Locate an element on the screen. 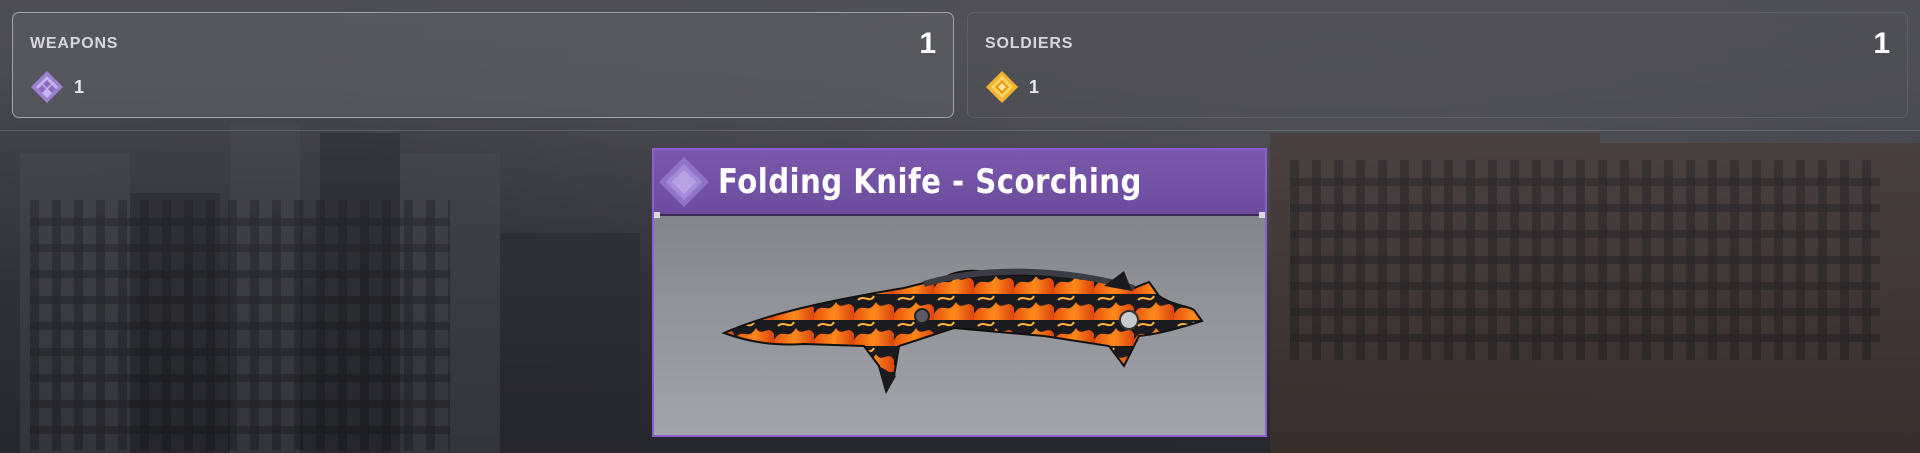 The width and height of the screenshot is (1920, 453). soldiers-rarity-value: 1 is located at coordinates (1034, 86).